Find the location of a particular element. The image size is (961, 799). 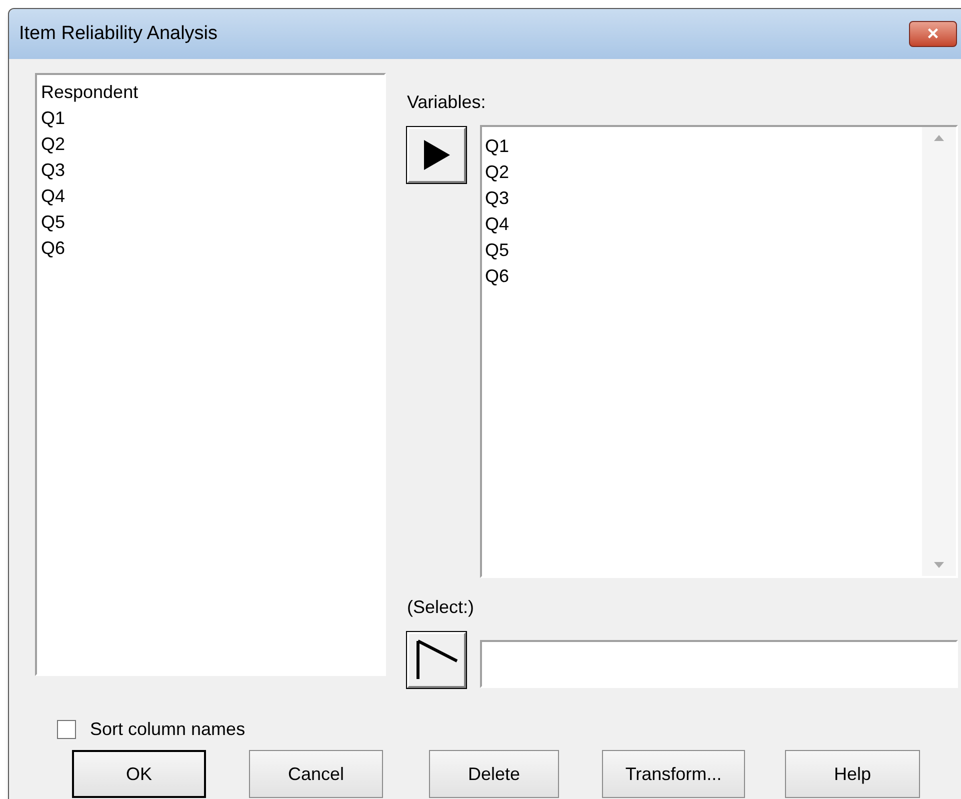

triangle-outline-icon is located at coordinates (436, 660).